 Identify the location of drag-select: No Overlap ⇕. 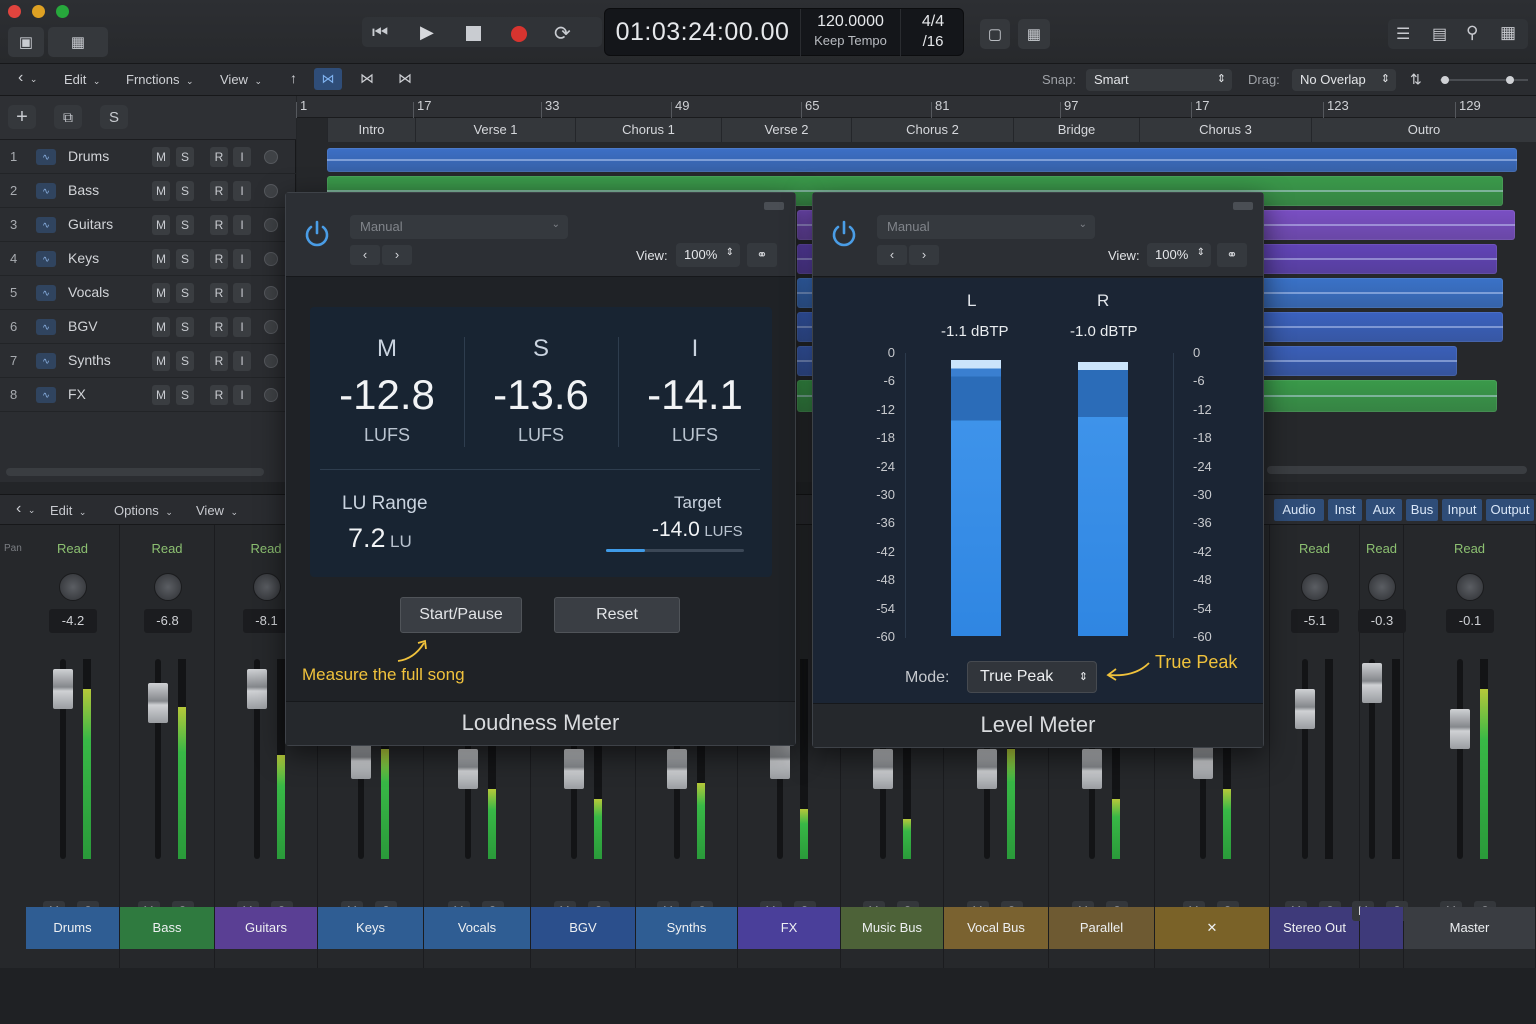
(1344, 80).